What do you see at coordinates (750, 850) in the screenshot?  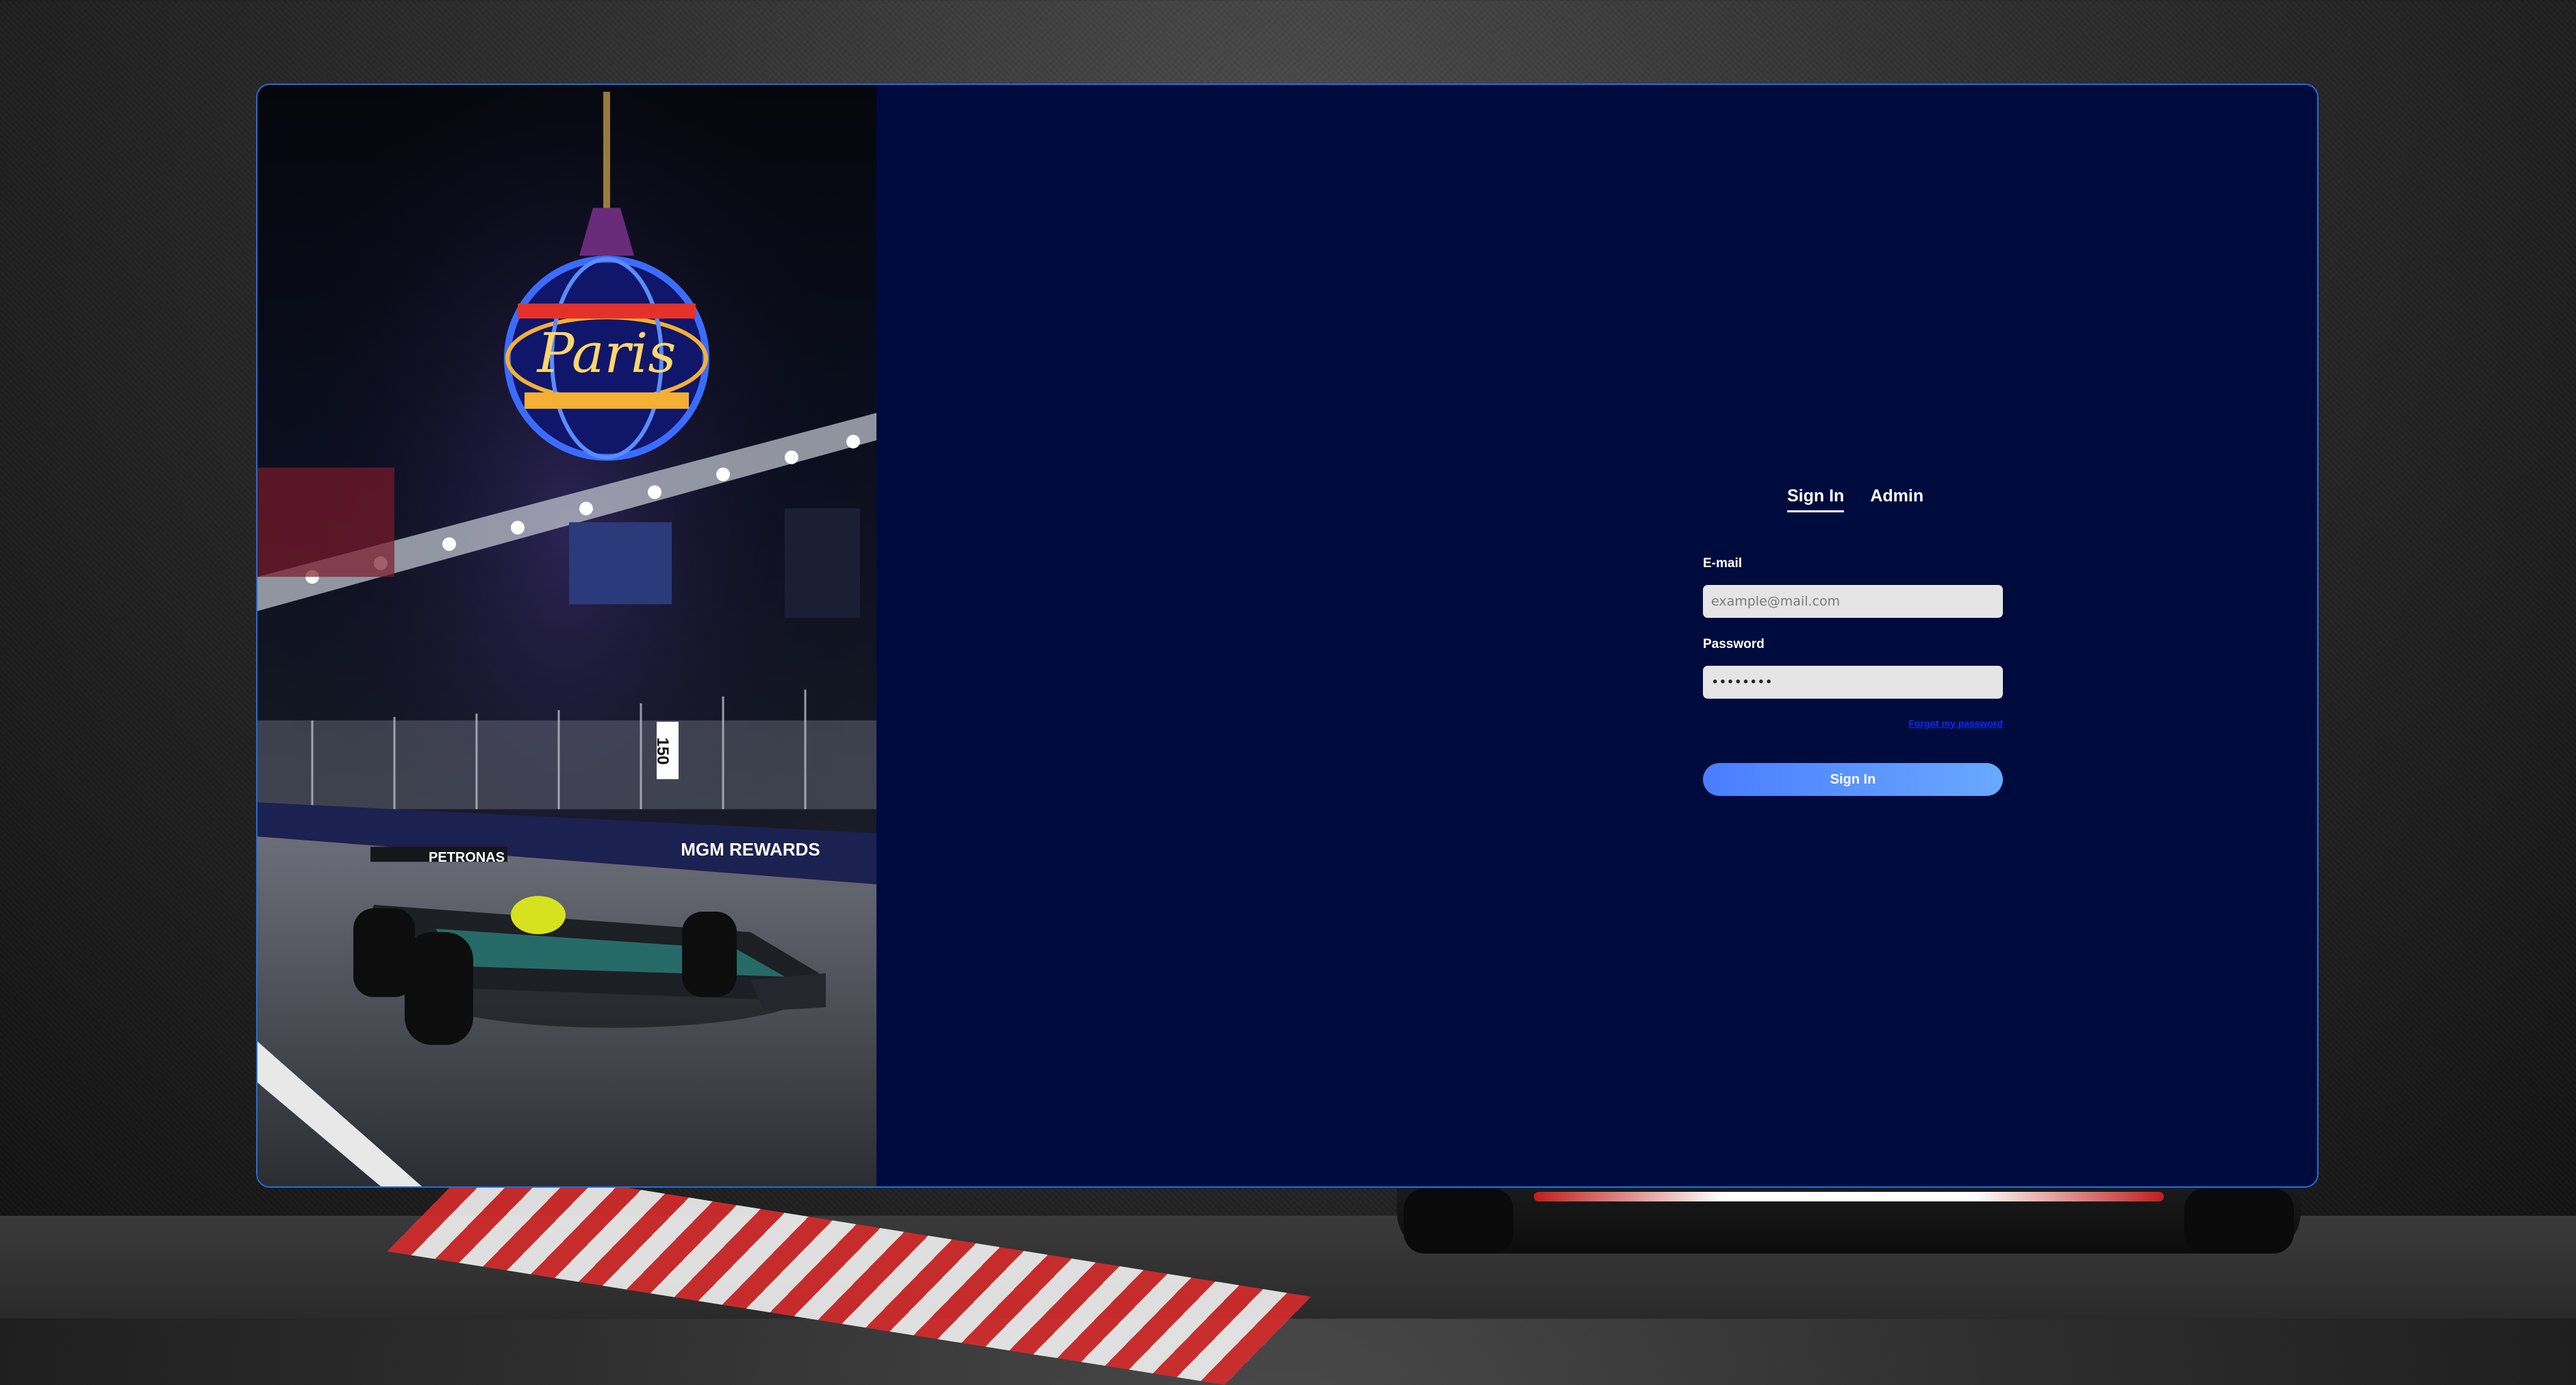 I see `mgm-banner-text: MGM REWARDS` at bounding box center [750, 850].